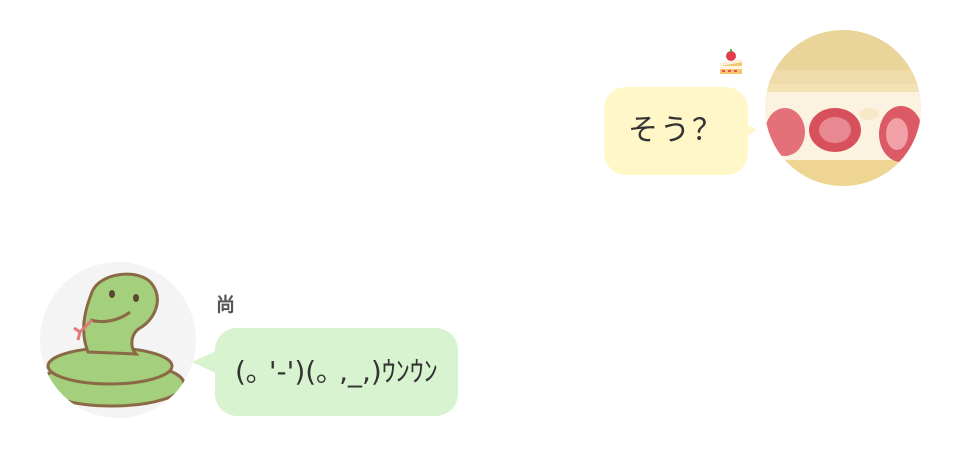 The width and height of the screenshot is (960, 464). I want to click on green-snake-avatar, so click(118, 340).